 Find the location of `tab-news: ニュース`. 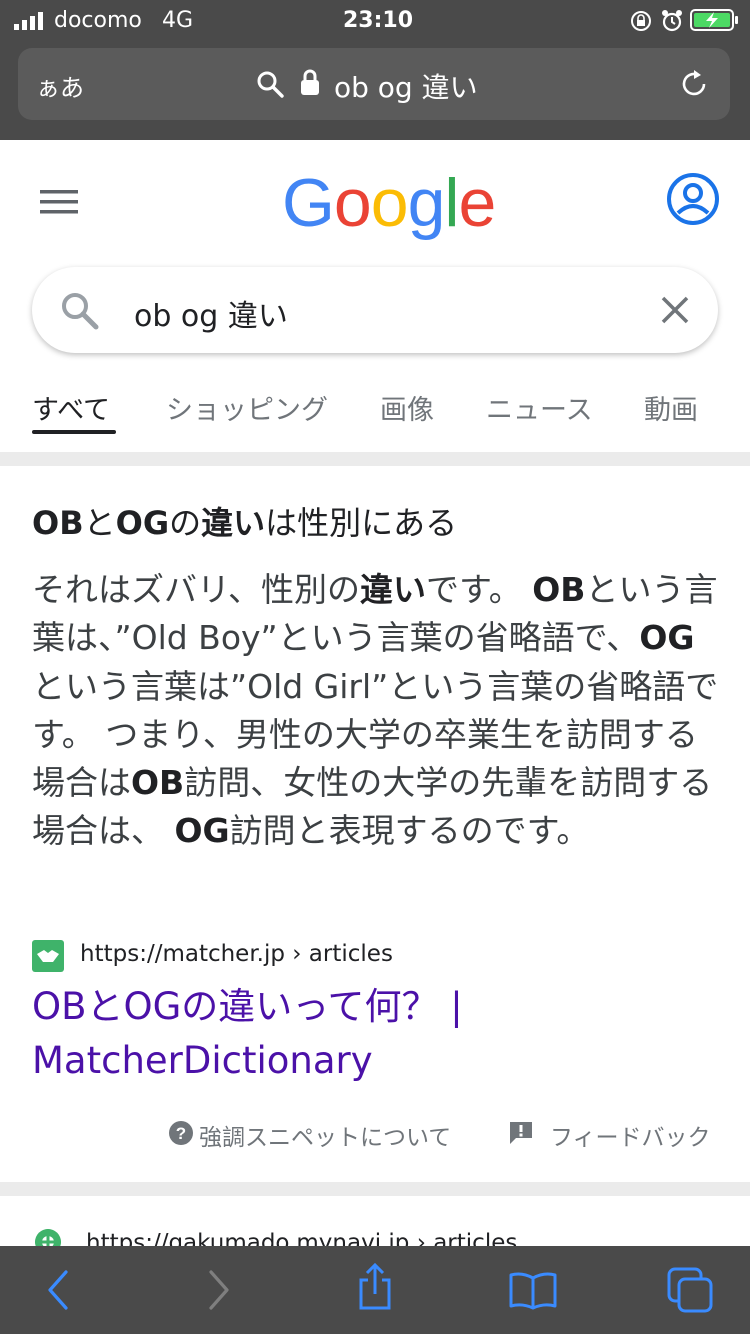

tab-news: ニュース is located at coordinates (539, 407).